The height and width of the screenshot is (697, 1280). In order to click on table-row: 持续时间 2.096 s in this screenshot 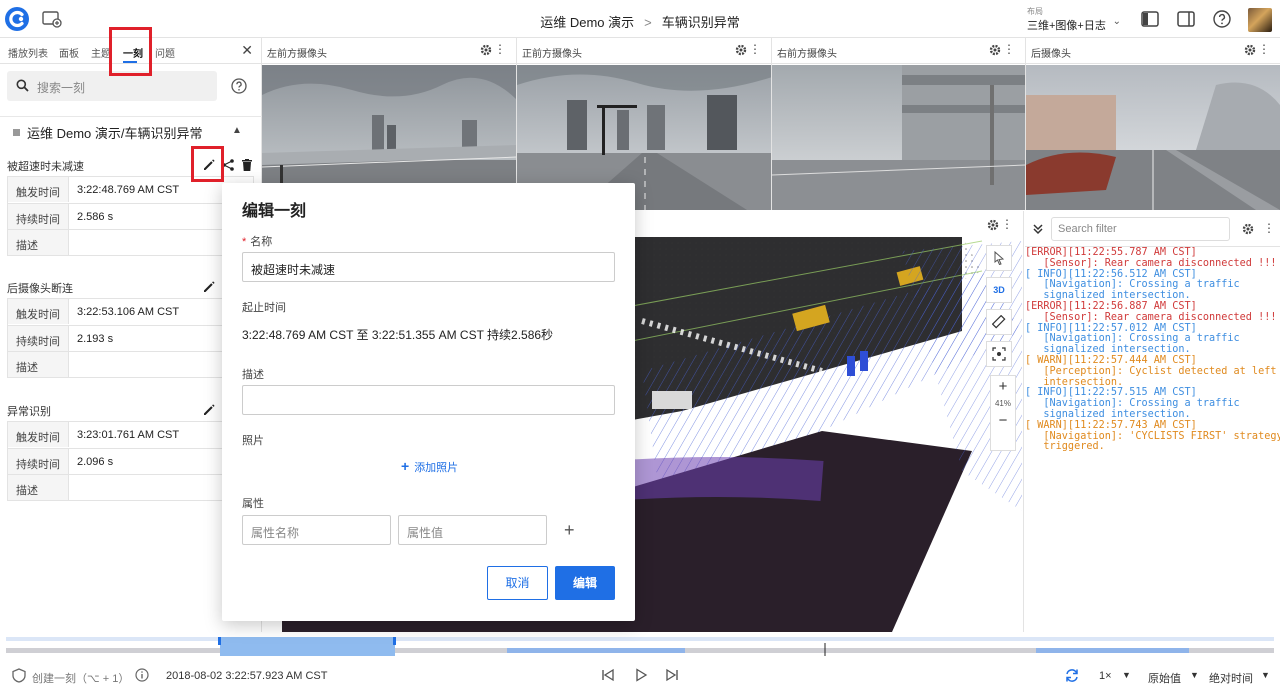, I will do `click(130, 461)`.